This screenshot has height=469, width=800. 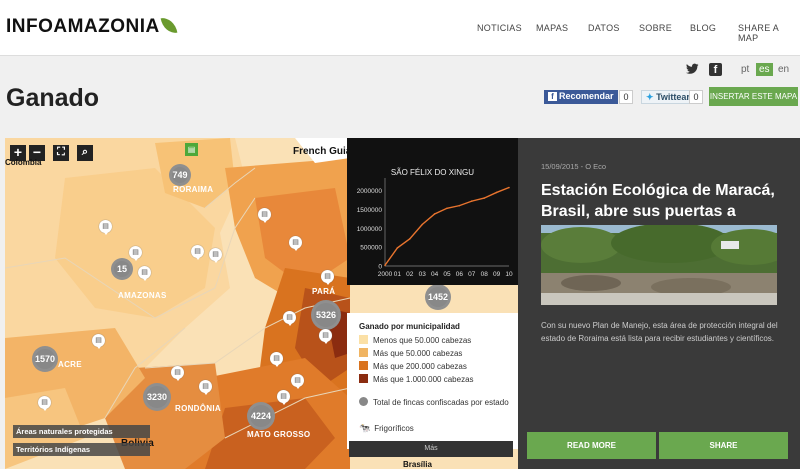 What do you see at coordinates (385, 274) in the screenshot?
I see `x-tick-label: 2000` at bounding box center [385, 274].